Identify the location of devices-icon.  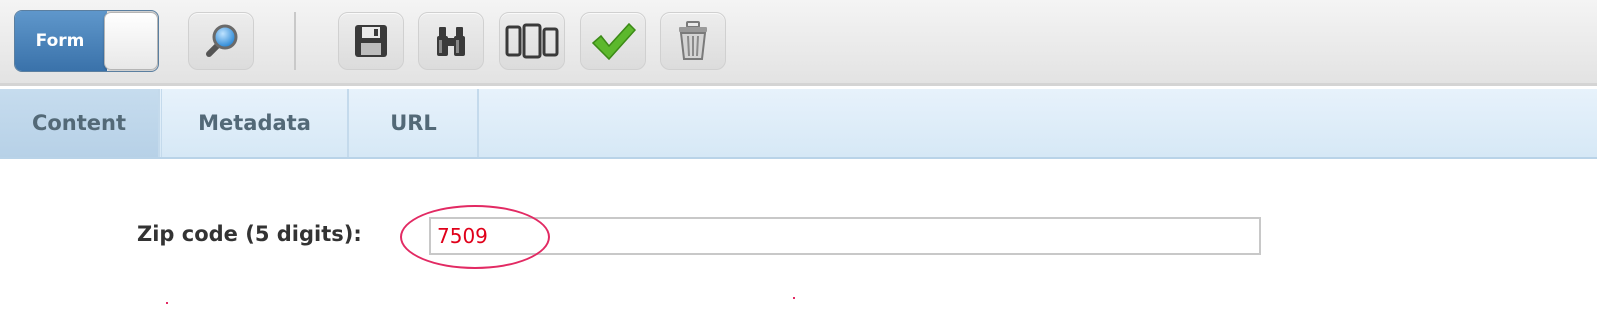
(532, 41).